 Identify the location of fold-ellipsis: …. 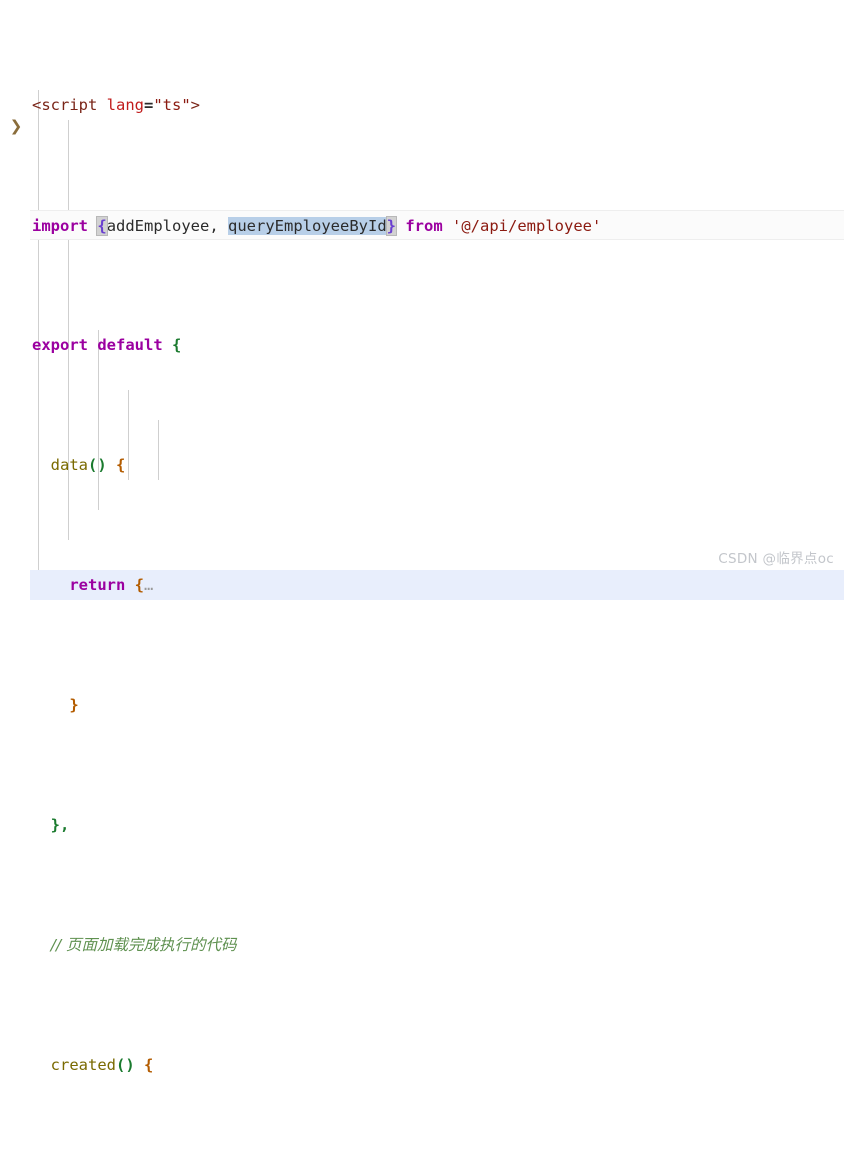
(148, 585).